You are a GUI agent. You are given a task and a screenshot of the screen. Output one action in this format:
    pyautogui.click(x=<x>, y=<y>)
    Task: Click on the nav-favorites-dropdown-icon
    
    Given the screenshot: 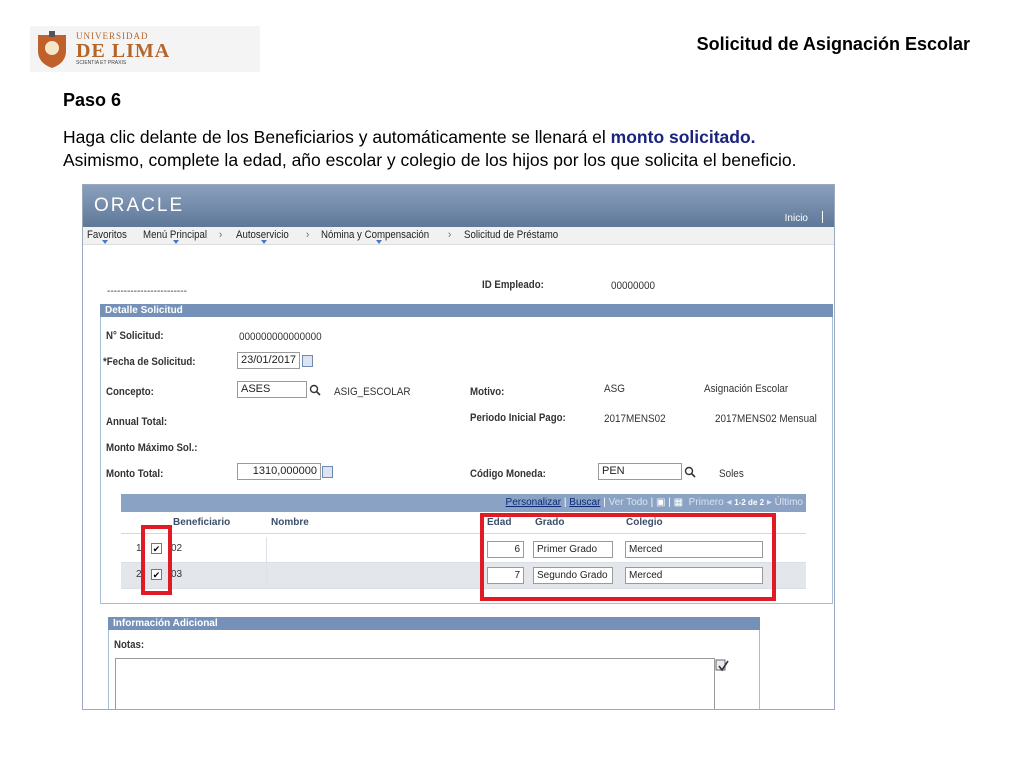 What is the action you would take?
    pyautogui.click(x=105, y=242)
    